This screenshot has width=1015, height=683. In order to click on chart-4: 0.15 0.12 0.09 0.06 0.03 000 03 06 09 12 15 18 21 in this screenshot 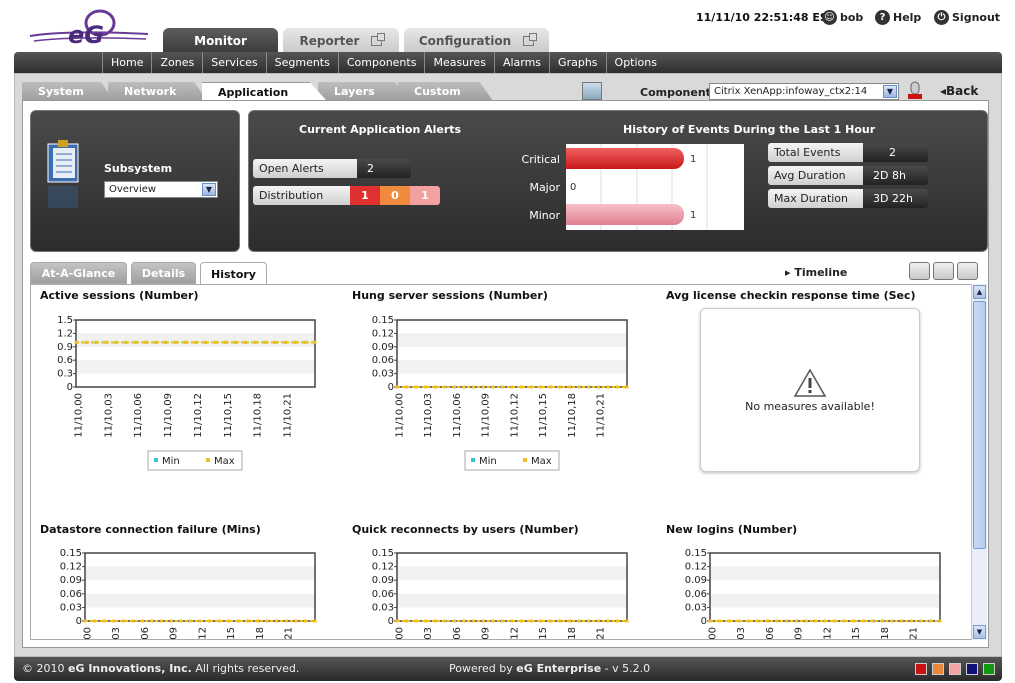, I will do `click(188, 594)`.